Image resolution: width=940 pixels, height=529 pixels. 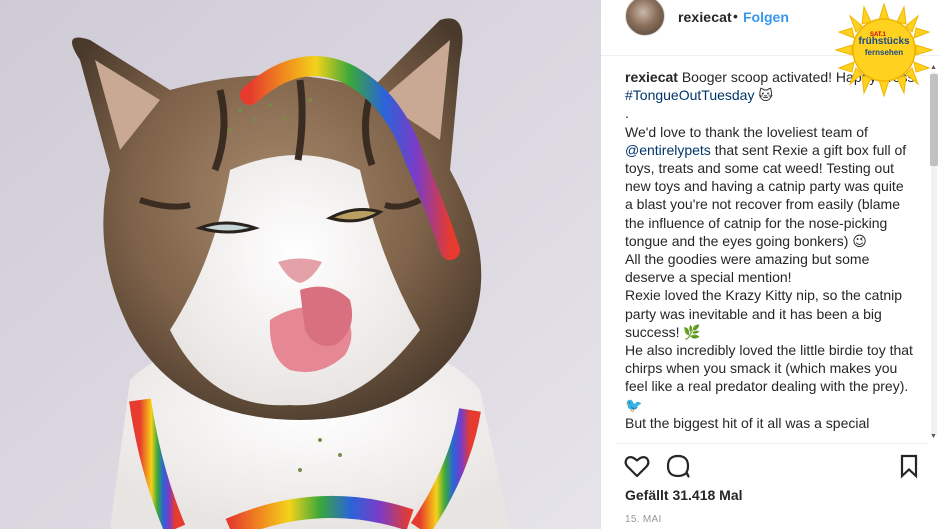 I want to click on fruehstuecksfernsehen-logo: SAT.1 frühstücks fernsehen, so click(x=884, y=50).